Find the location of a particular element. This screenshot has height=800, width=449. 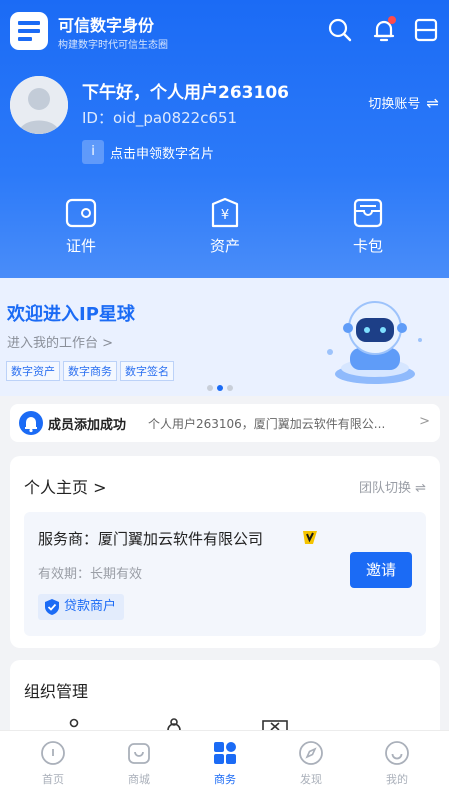

tab-label: 我的 is located at coordinates (397, 779).